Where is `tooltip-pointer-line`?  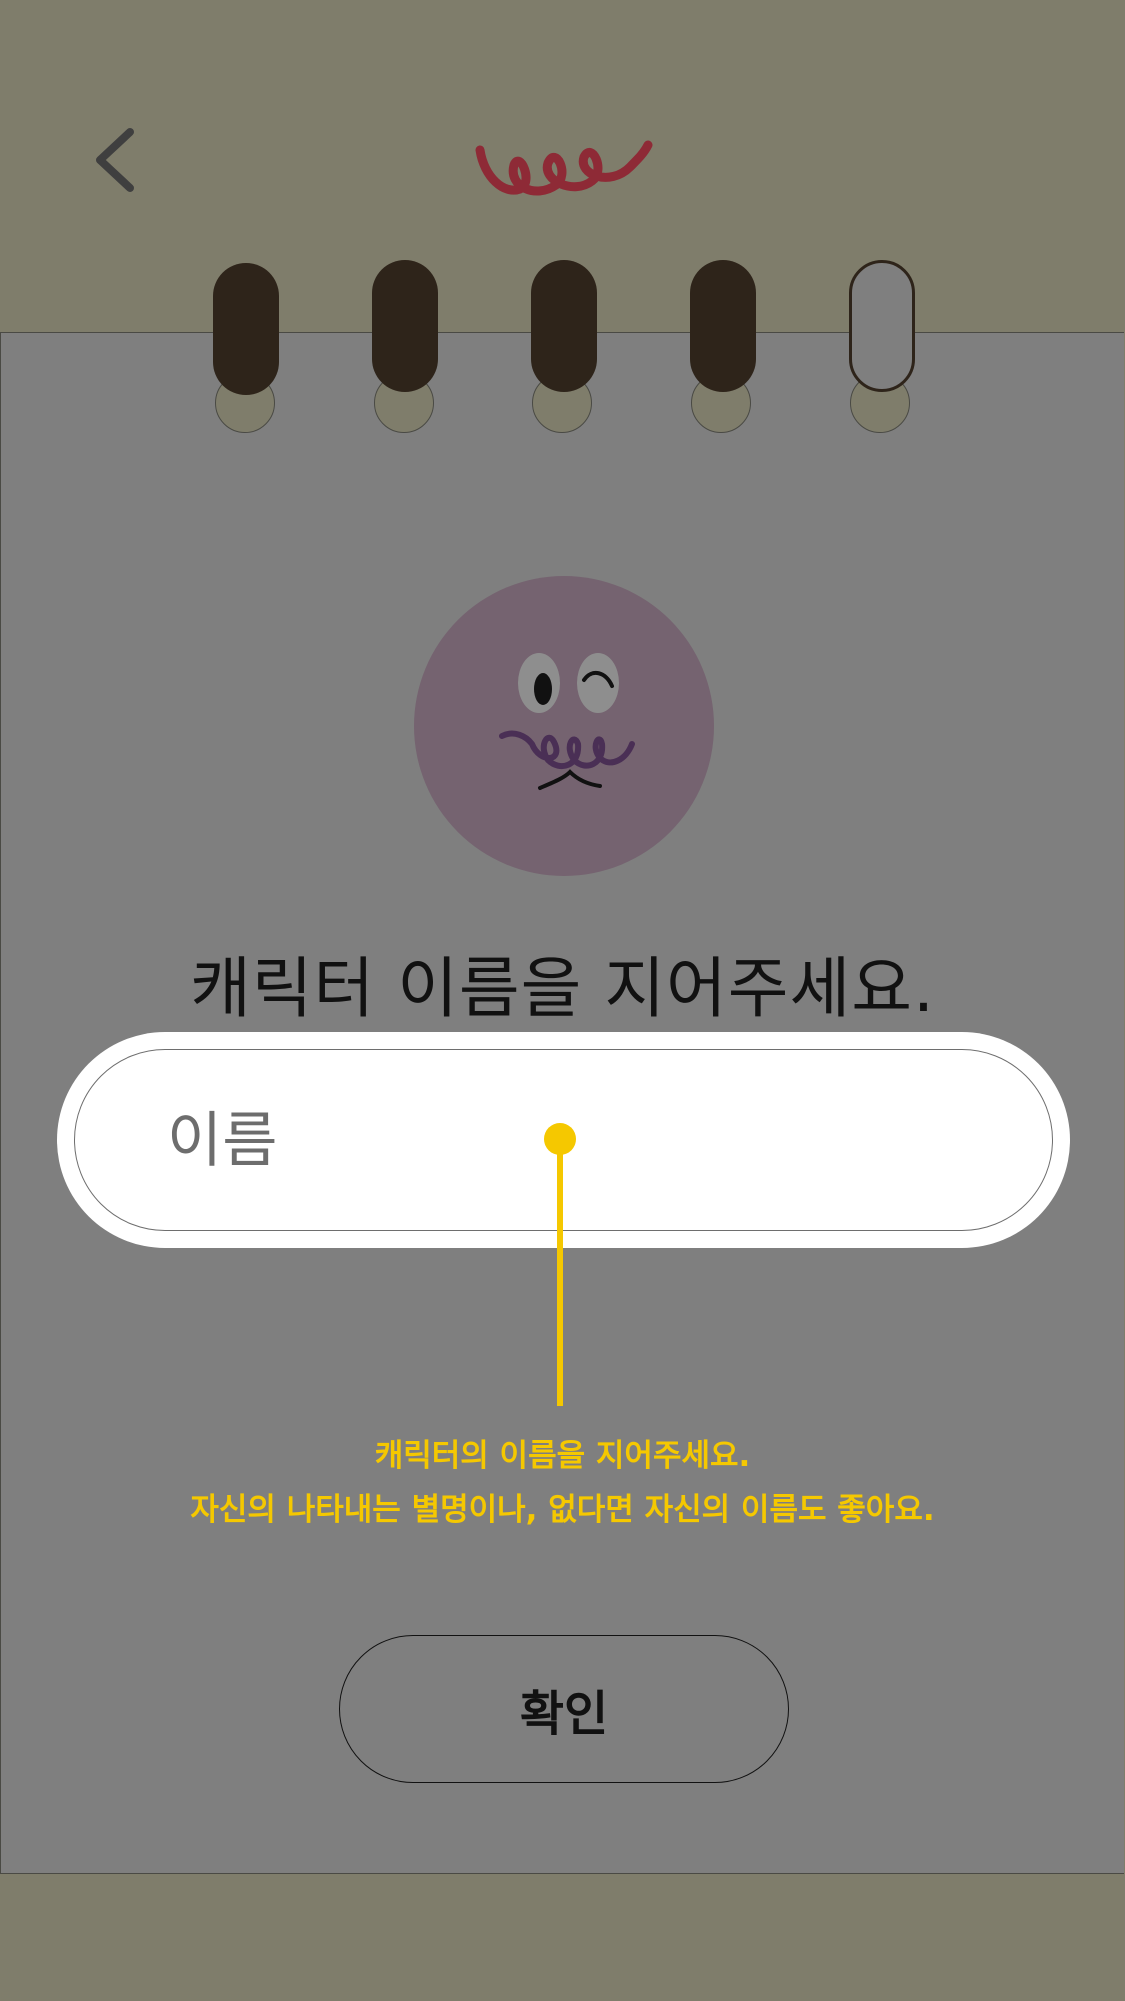 tooltip-pointer-line is located at coordinates (560, 1272).